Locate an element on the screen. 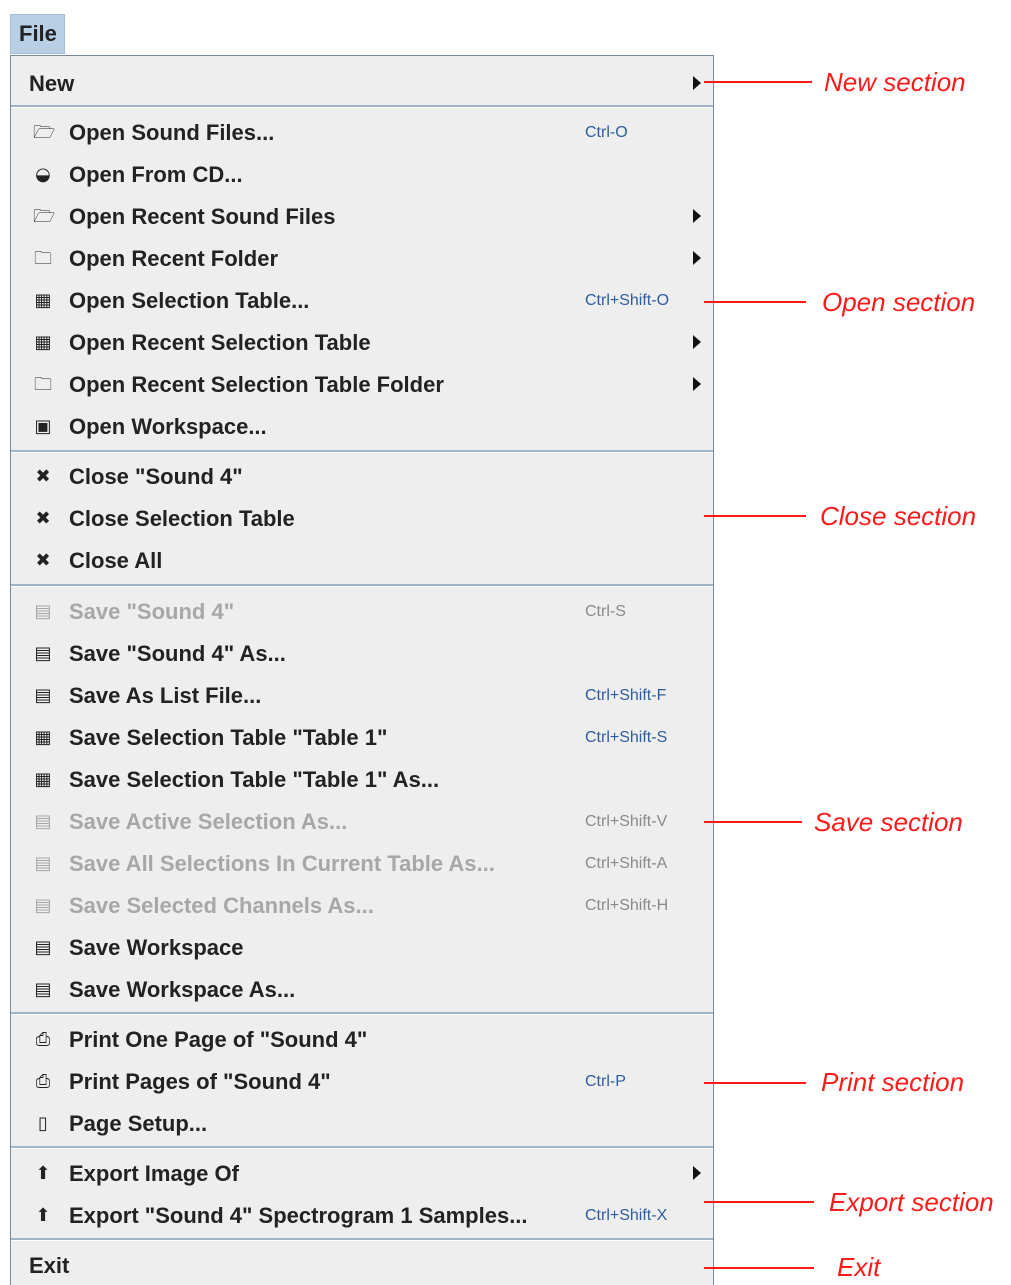 The image size is (1011, 1285). menu-item-shortcut: Ctrl+Shift-H is located at coordinates (627, 905).